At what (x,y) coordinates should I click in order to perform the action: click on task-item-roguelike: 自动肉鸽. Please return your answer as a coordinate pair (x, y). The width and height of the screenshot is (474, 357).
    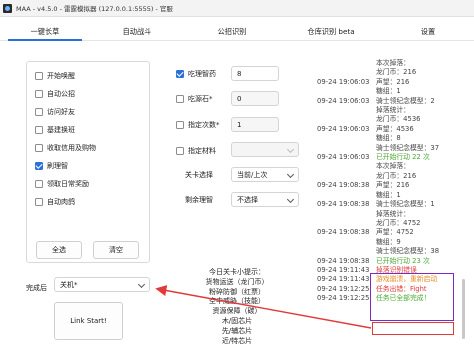
    Looking at the image, I should click on (55, 202).